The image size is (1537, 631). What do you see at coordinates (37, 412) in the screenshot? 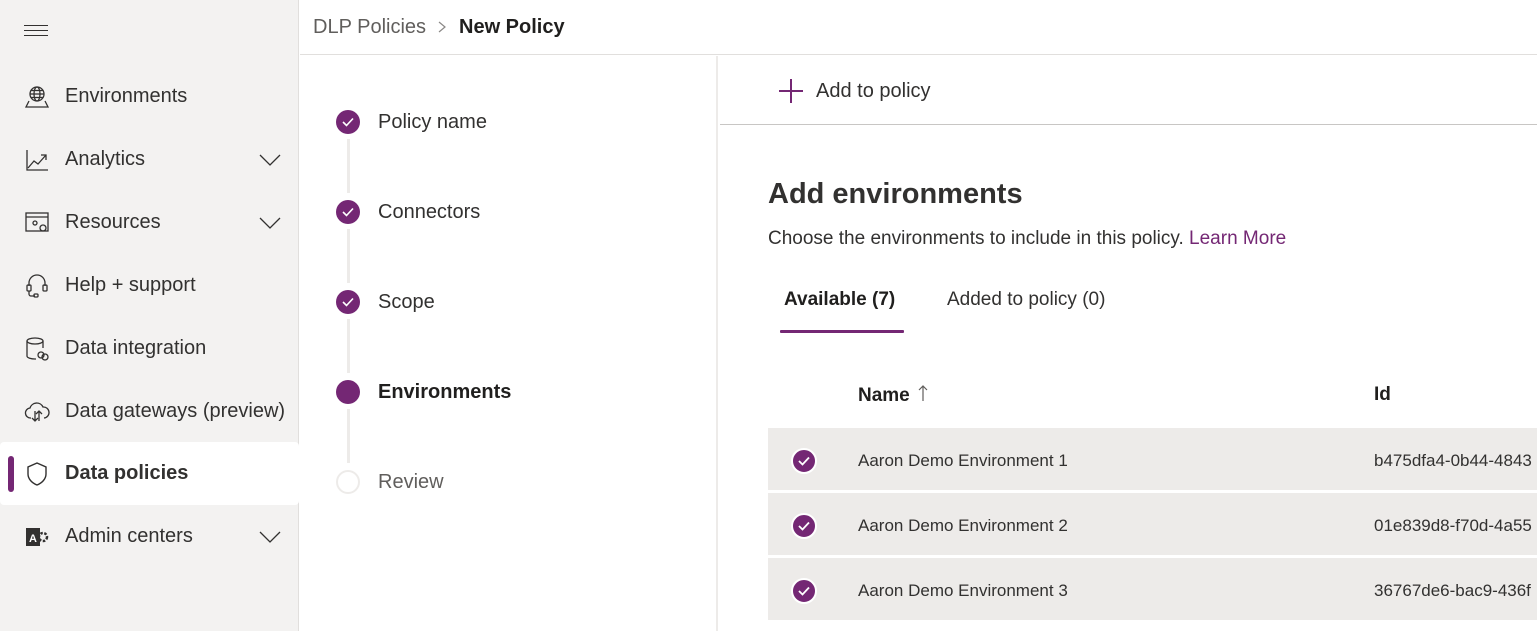
I see `cloud-upload-download-icon` at bounding box center [37, 412].